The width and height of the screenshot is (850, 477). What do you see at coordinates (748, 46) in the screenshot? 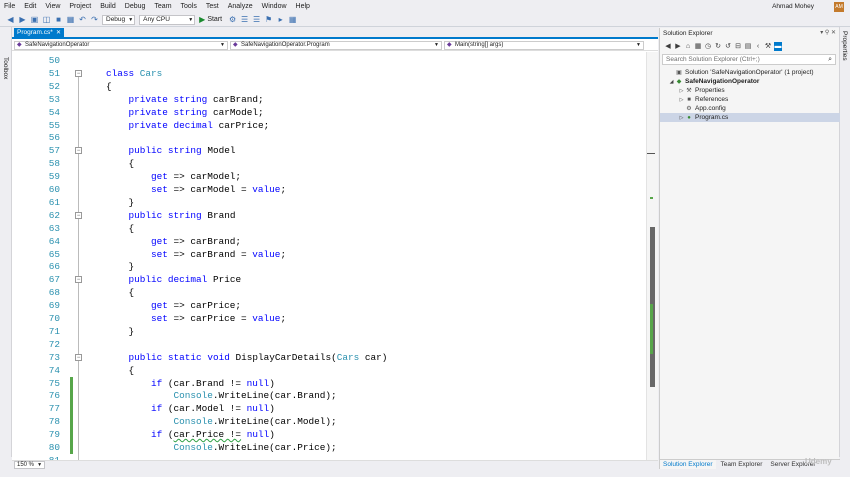
I see `show-all-files-icon: ▤` at bounding box center [748, 46].